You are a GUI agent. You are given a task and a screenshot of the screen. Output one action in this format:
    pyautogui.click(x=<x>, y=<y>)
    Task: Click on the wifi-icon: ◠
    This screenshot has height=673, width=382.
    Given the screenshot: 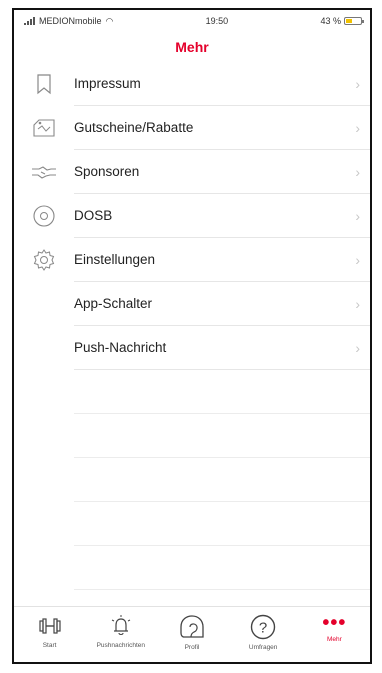 What is the action you would take?
    pyautogui.click(x=109, y=20)
    